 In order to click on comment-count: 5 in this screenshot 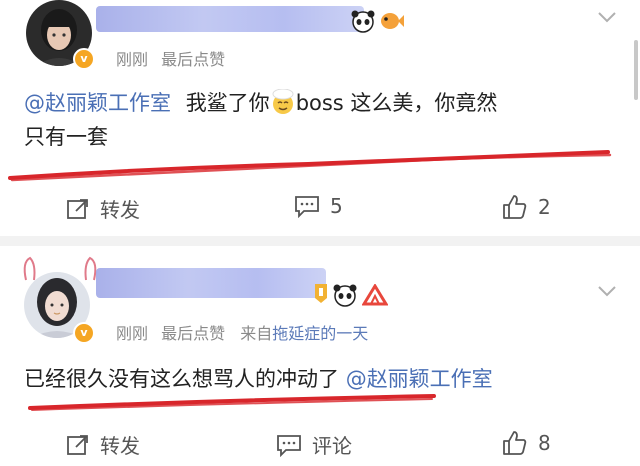, I will do `click(336, 206)`.